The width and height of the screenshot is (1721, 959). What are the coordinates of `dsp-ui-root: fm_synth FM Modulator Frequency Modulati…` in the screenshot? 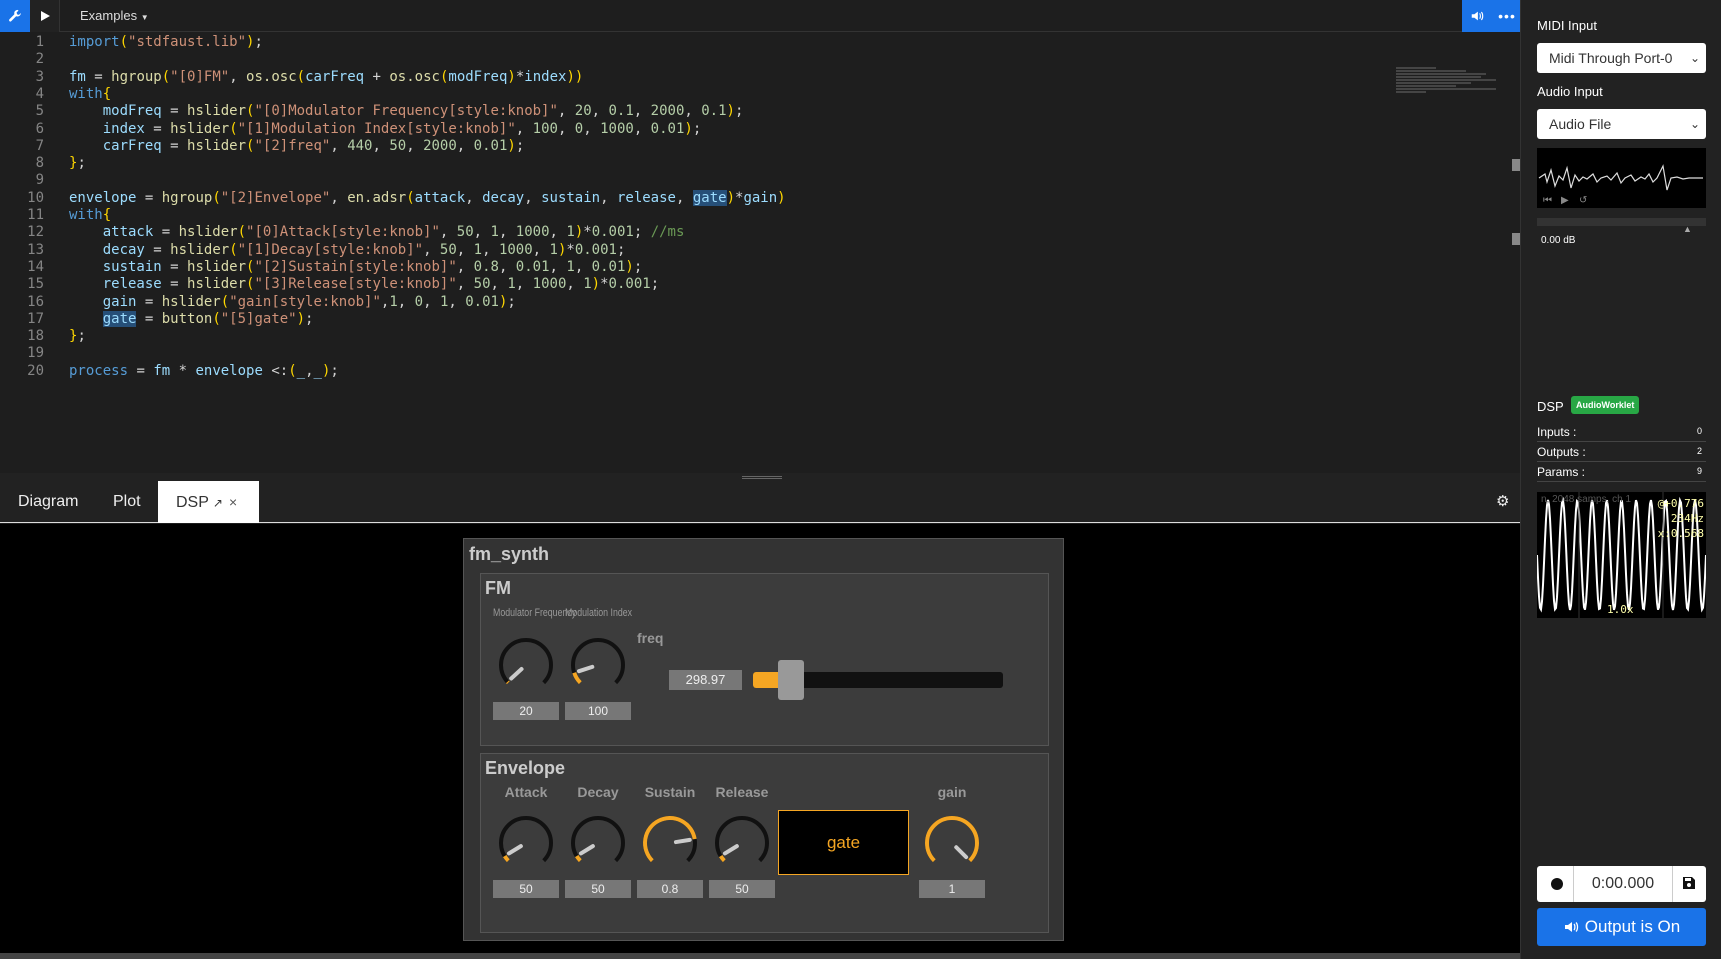 It's located at (763, 739).